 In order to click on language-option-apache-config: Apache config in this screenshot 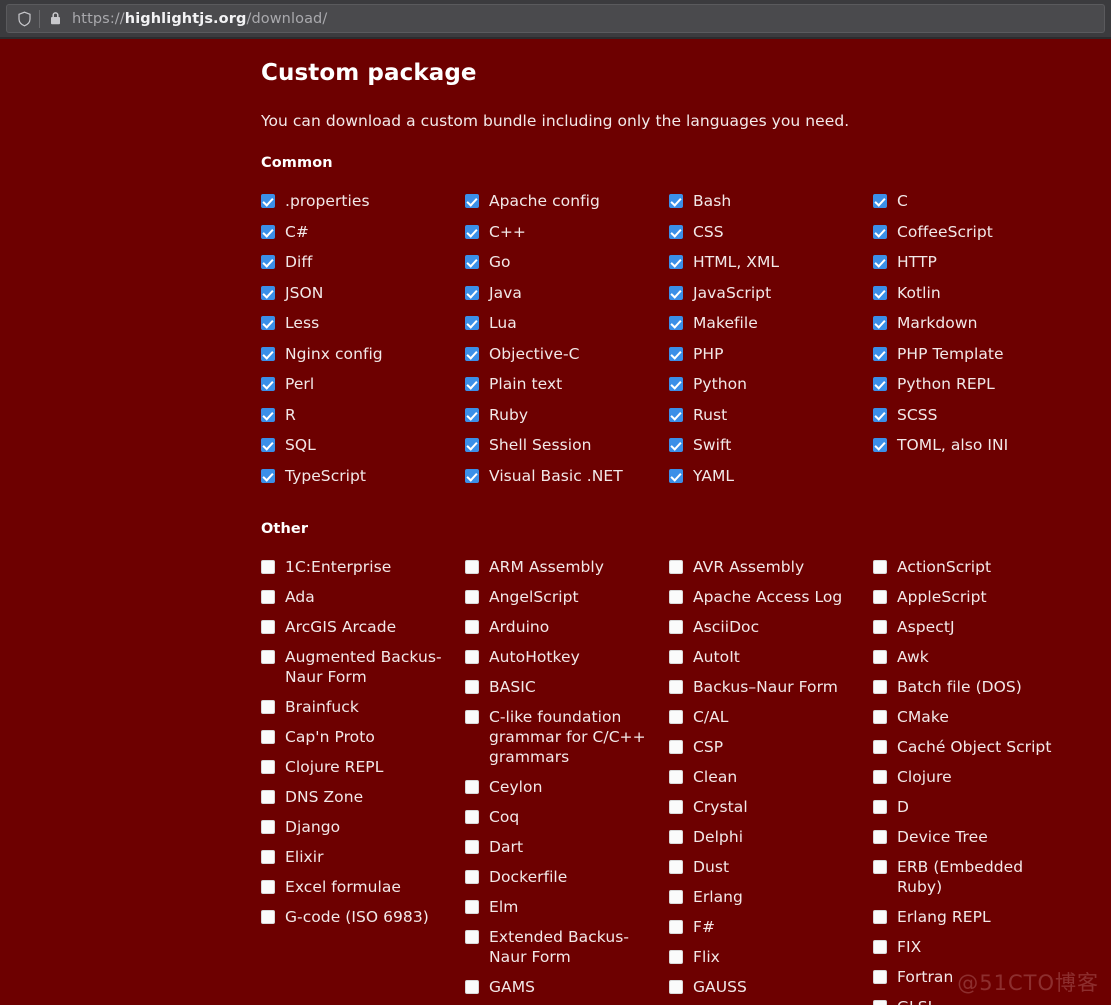, I will do `click(565, 201)`.